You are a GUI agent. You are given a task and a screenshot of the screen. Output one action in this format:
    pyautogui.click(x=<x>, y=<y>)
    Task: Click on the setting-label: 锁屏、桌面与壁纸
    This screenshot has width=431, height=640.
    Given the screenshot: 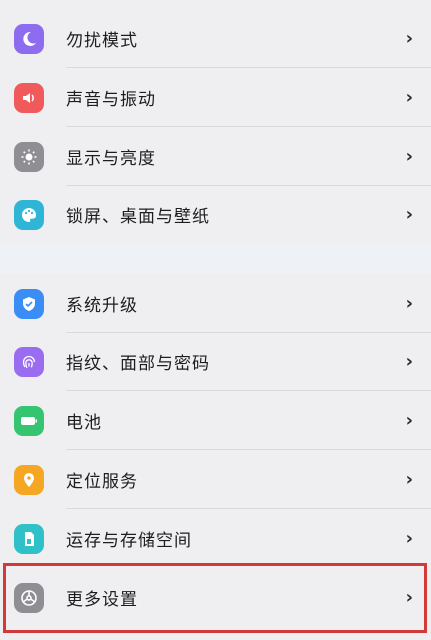 What is the action you would take?
    pyautogui.click(x=138, y=217)
    